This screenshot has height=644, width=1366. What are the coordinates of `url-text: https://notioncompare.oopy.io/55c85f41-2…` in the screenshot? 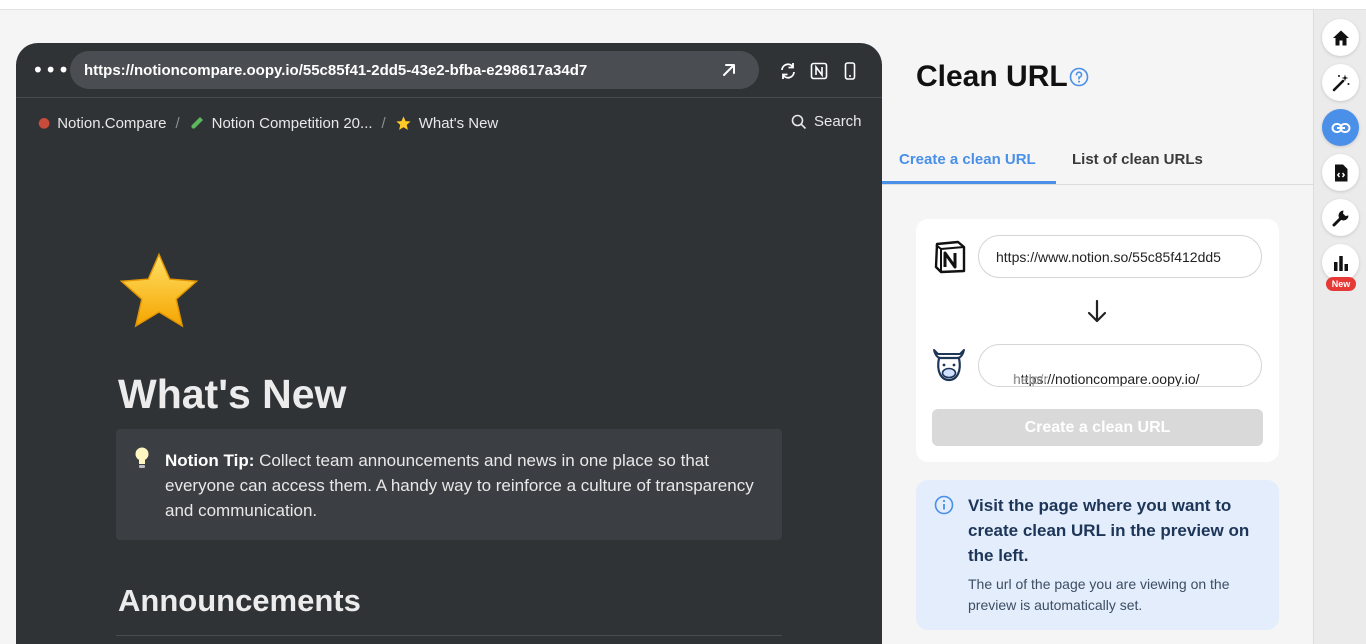 It's located at (336, 70).